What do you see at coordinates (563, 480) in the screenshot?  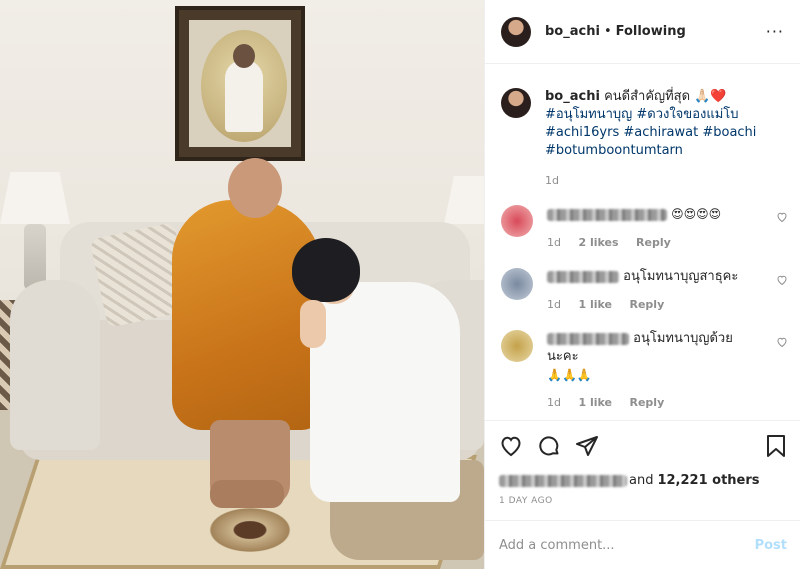 I see `blurred-likers` at bounding box center [563, 480].